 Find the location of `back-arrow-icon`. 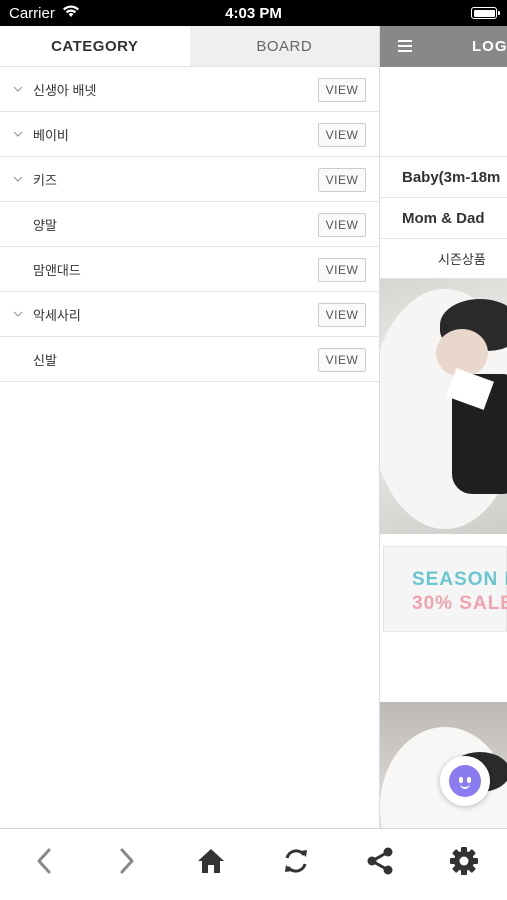

back-arrow-icon is located at coordinates (44, 861).